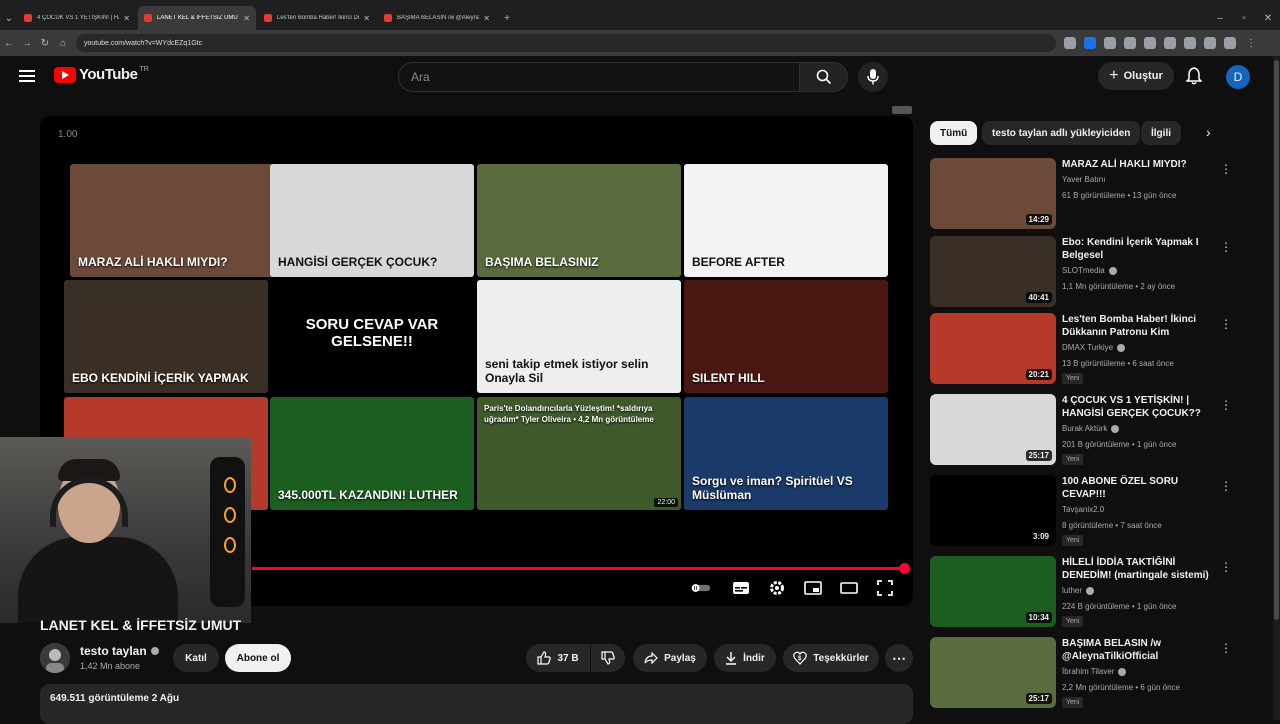  Describe the element at coordinates (701, 588) in the screenshot. I see `autoplay-toggle` at that location.